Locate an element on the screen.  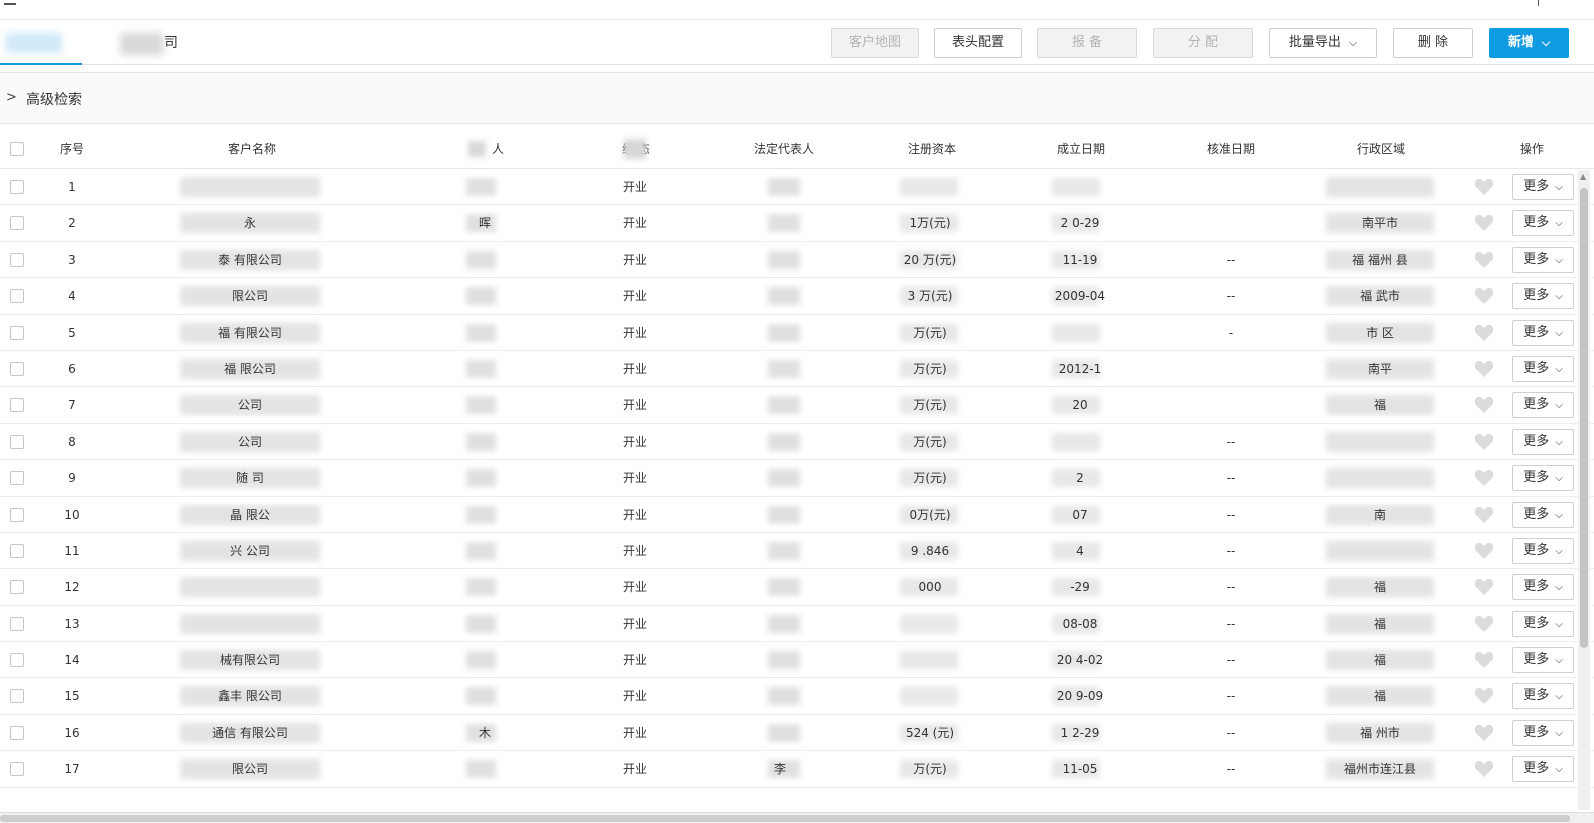
table-row: 13 开业 08-08 -- 福 更多 ⌵ is located at coordinates (797, 624).